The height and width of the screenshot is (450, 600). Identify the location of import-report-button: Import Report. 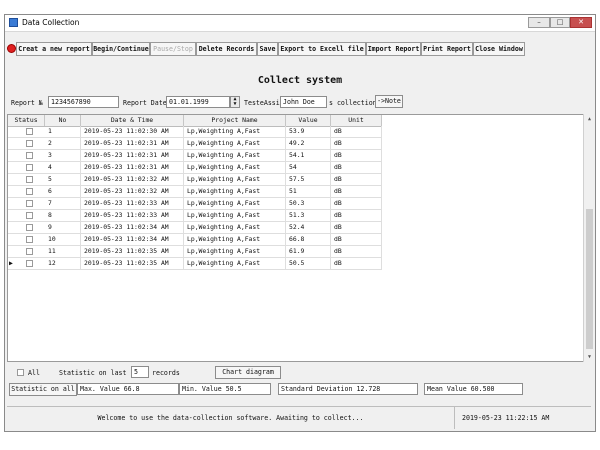
(393, 49).